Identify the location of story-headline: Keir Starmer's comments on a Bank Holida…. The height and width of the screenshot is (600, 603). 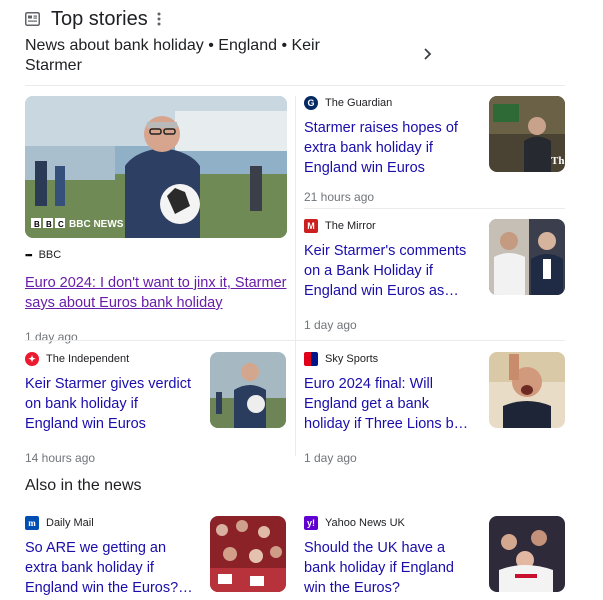
(389, 271).